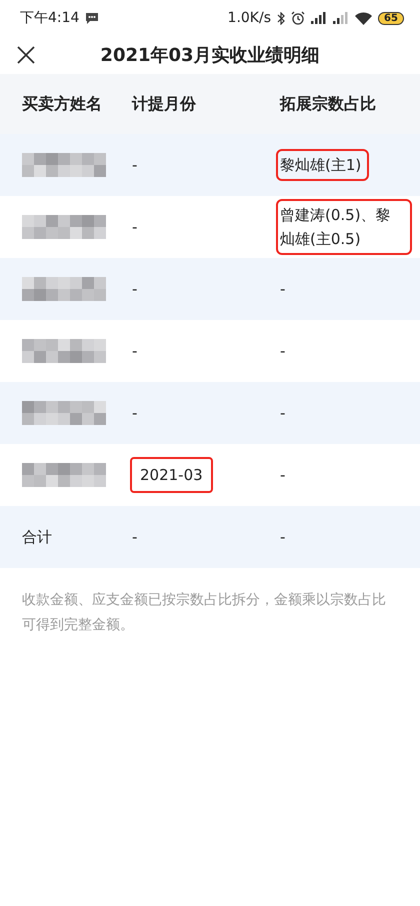 The height and width of the screenshot is (906, 420). Describe the element at coordinates (391, 18) in the screenshot. I see `battery-level: 65` at that location.